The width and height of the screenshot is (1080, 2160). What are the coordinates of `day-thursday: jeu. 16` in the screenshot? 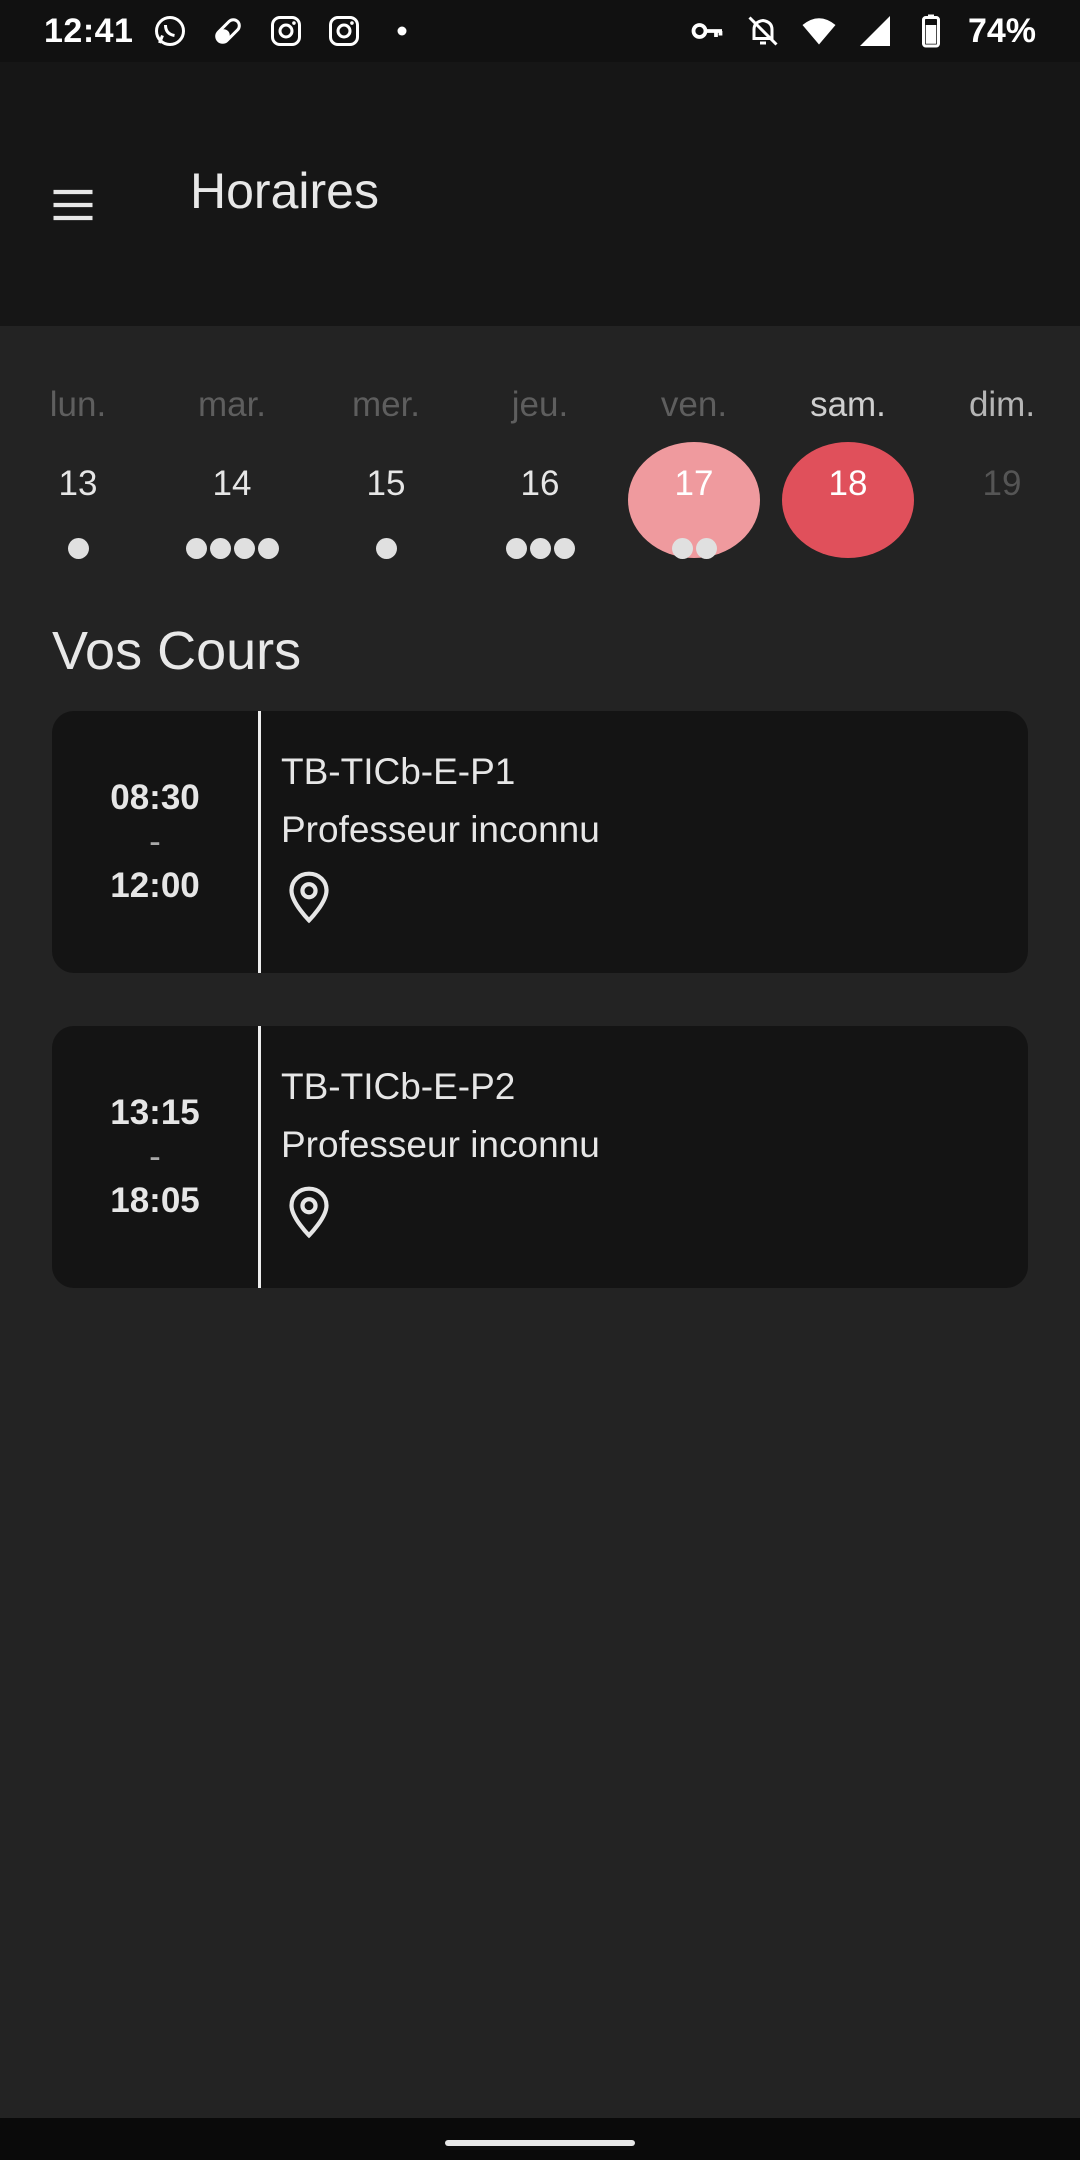 It's located at (540, 480).